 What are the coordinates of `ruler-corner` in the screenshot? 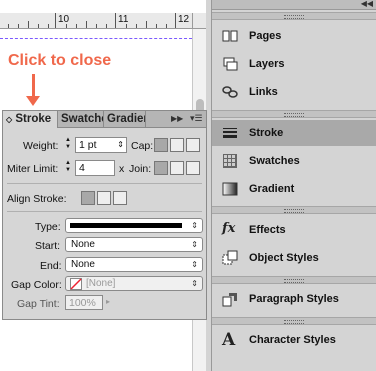 It's located at (199, 21).